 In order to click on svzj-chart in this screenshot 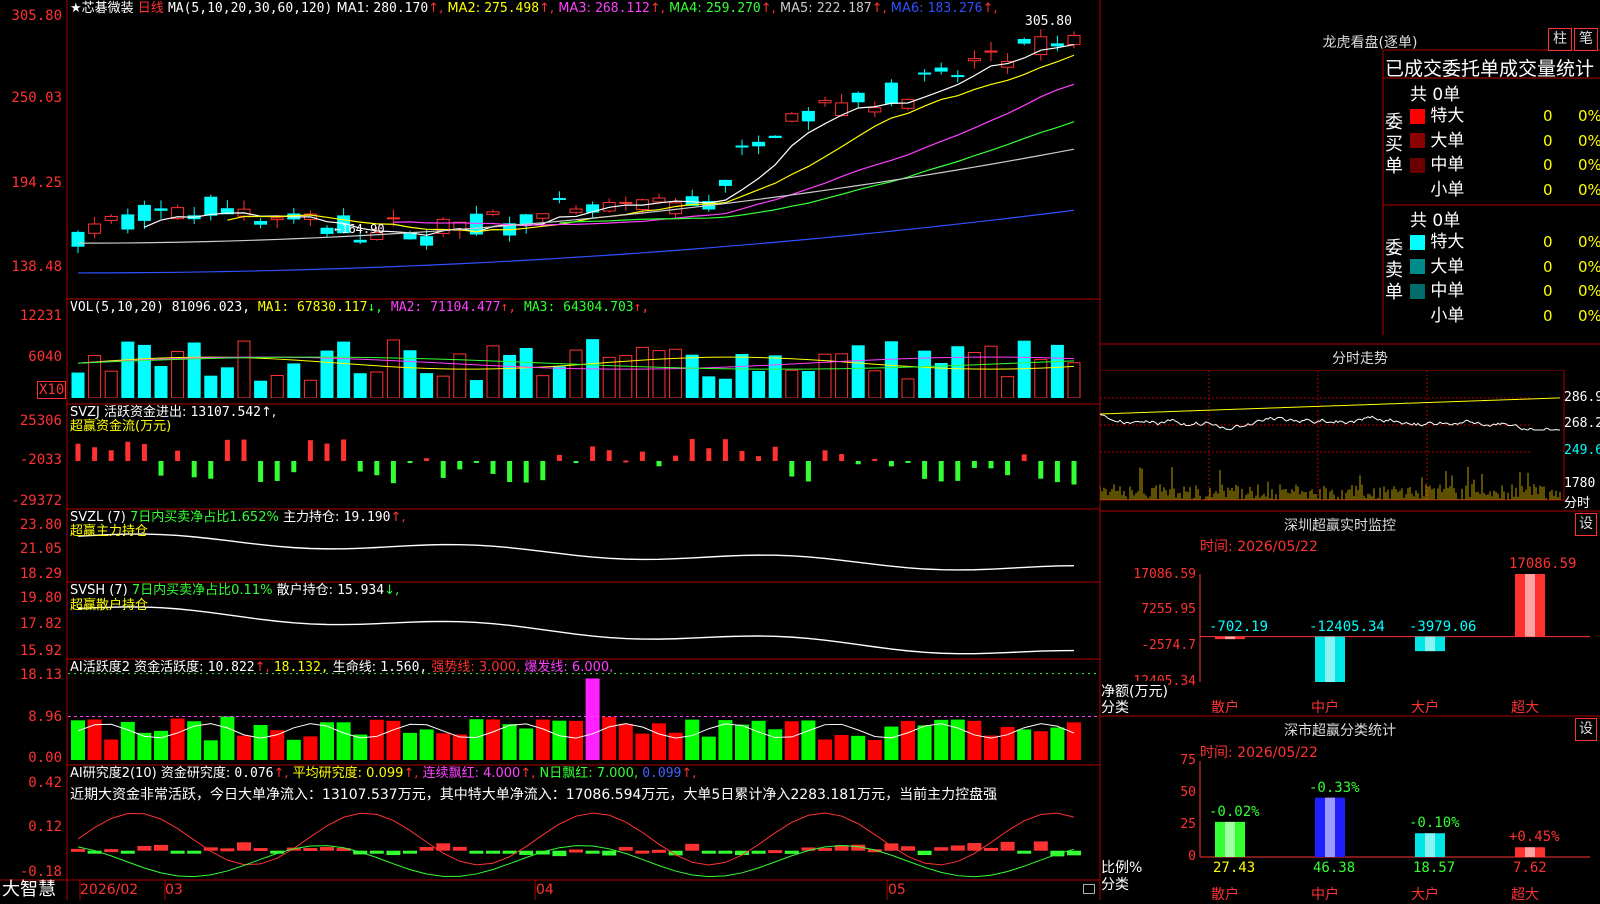, I will do `click(584, 461)`.